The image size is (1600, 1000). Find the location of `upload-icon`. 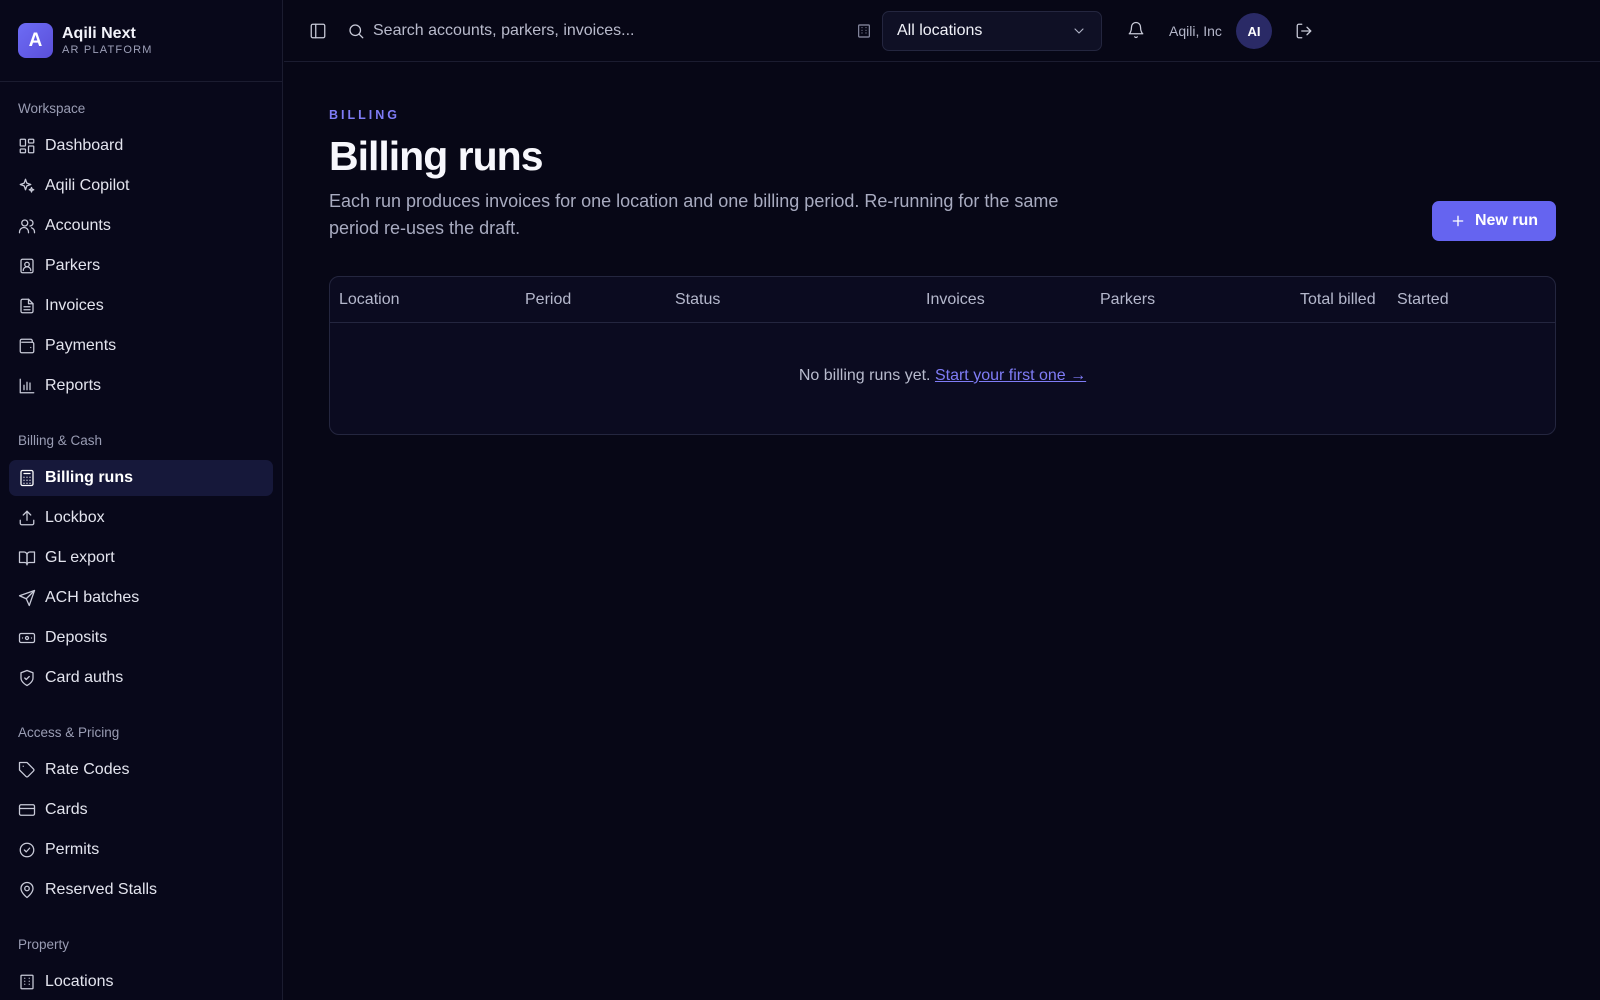

upload-icon is located at coordinates (27, 518).